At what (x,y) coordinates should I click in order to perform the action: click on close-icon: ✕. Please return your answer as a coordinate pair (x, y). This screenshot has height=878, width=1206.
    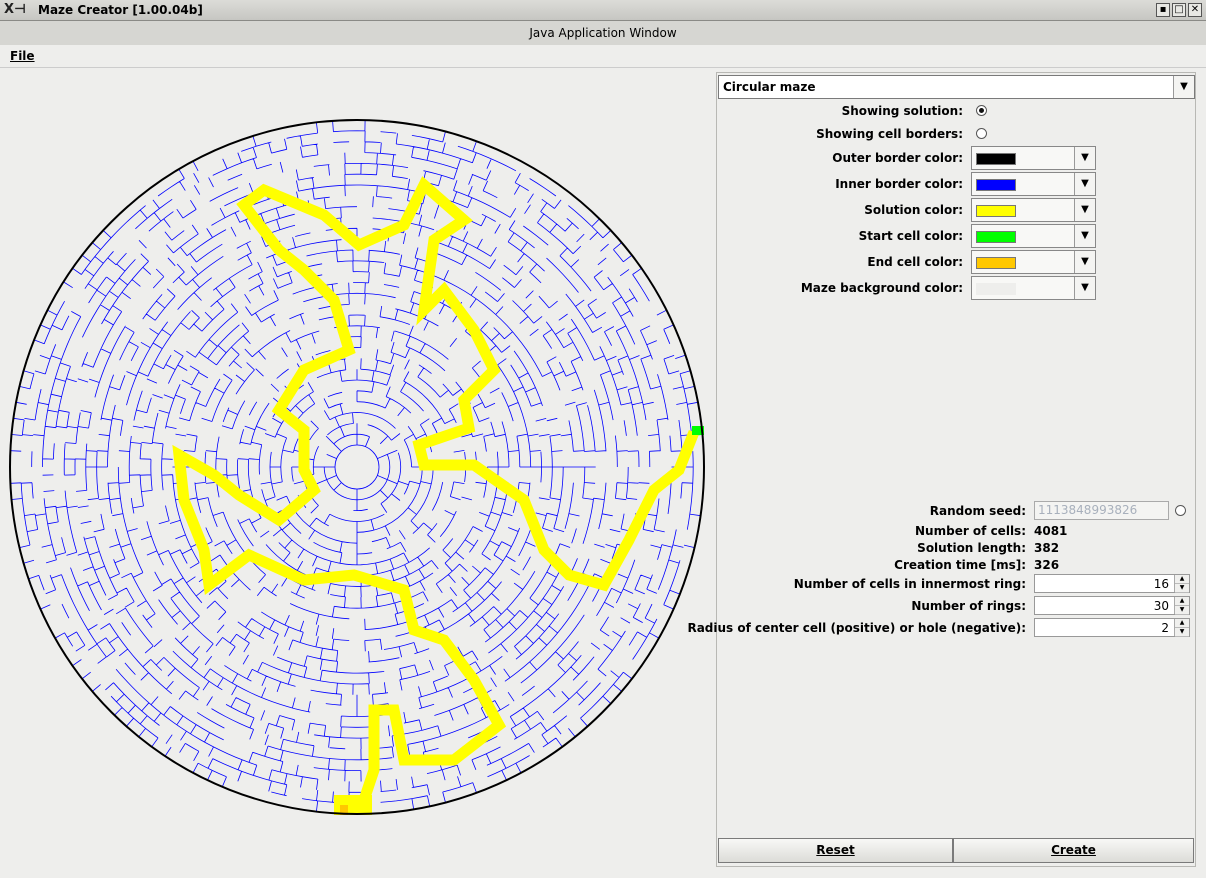
    Looking at the image, I should click on (1195, 10).